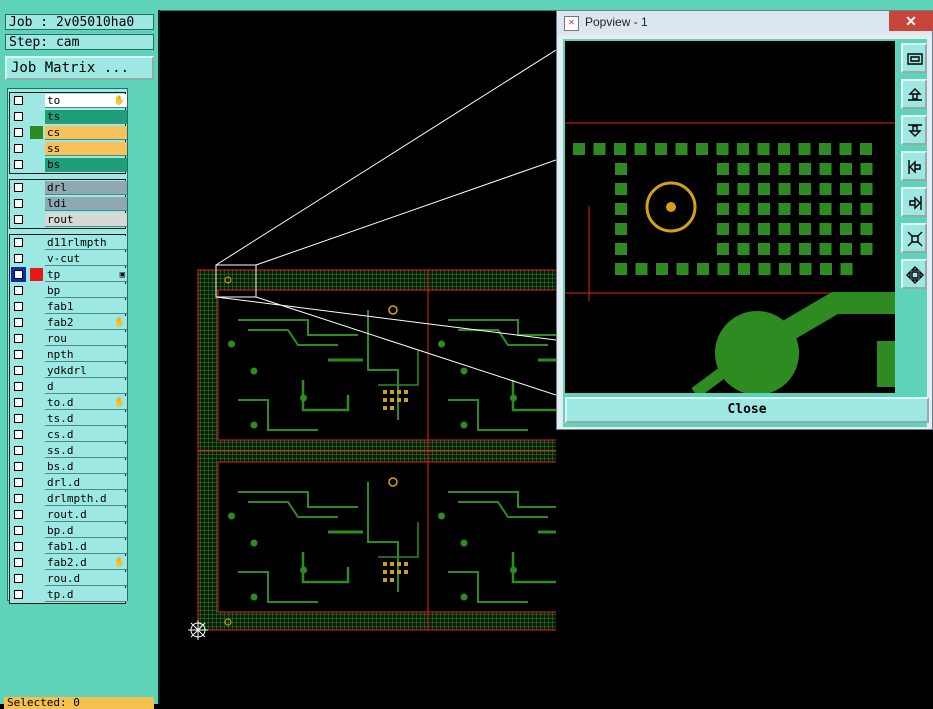 This screenshot has height=709, width=933. Describe the element at coordinates (86, 259) in the screenshot. I see `layer-name: v-cut` at that location.